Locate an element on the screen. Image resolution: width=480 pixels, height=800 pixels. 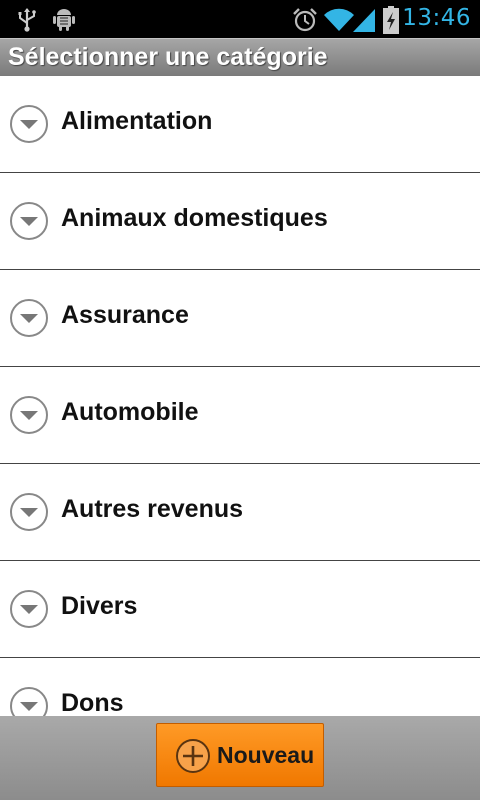
list-item: Animaux domestiques is located at coordinates (240, 221).